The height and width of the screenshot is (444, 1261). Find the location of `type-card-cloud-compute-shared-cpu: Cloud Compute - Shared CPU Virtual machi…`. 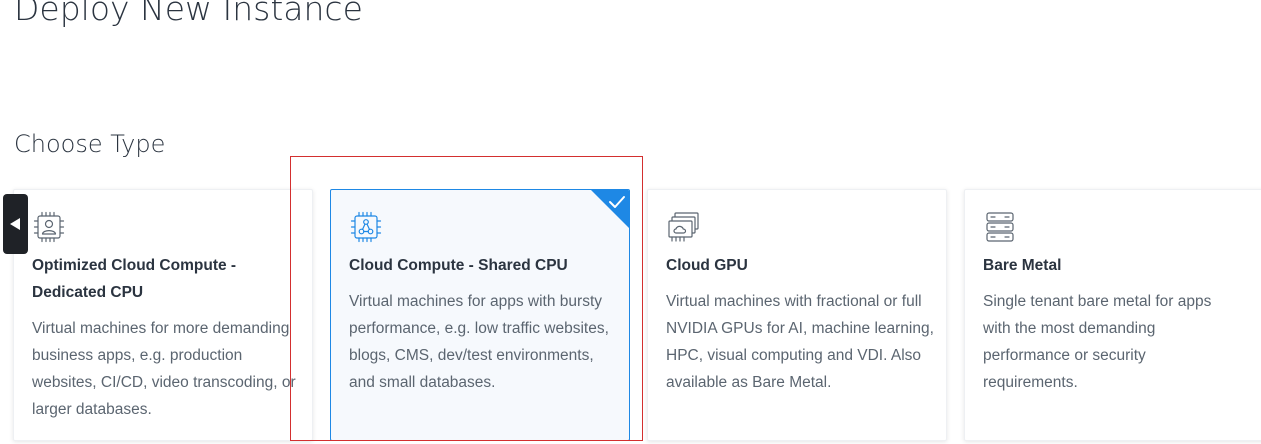

type-card-cloud-compute-shared-cpu: Cloud Compute - Shared CPU Virtual machi… is located at coordinates (480, 315).